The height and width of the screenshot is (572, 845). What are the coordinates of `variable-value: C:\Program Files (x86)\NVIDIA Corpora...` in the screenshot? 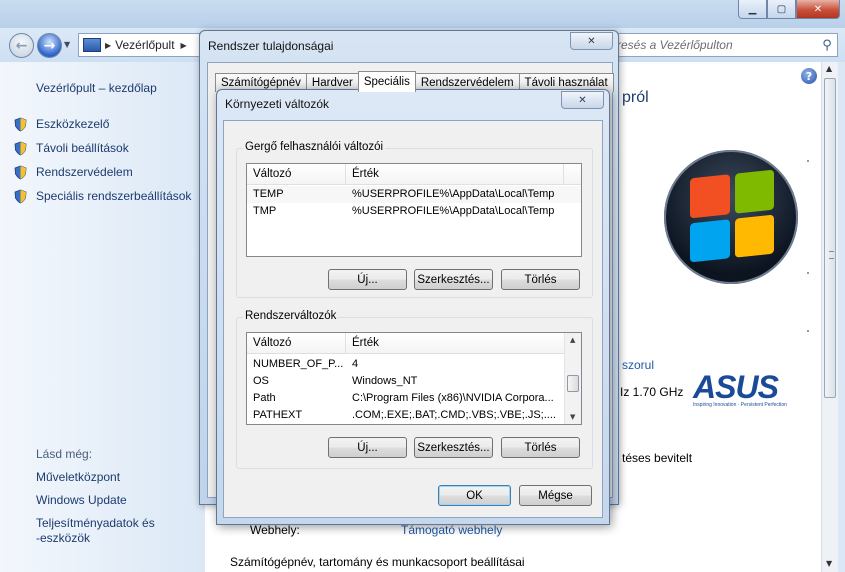 It's located at (453, 398).